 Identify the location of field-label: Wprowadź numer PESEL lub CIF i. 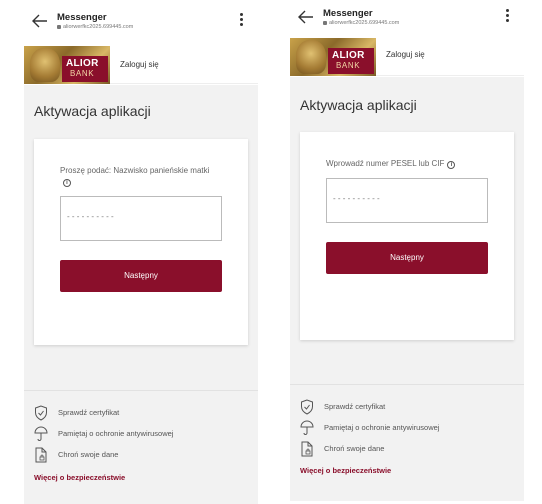
(411, 163).